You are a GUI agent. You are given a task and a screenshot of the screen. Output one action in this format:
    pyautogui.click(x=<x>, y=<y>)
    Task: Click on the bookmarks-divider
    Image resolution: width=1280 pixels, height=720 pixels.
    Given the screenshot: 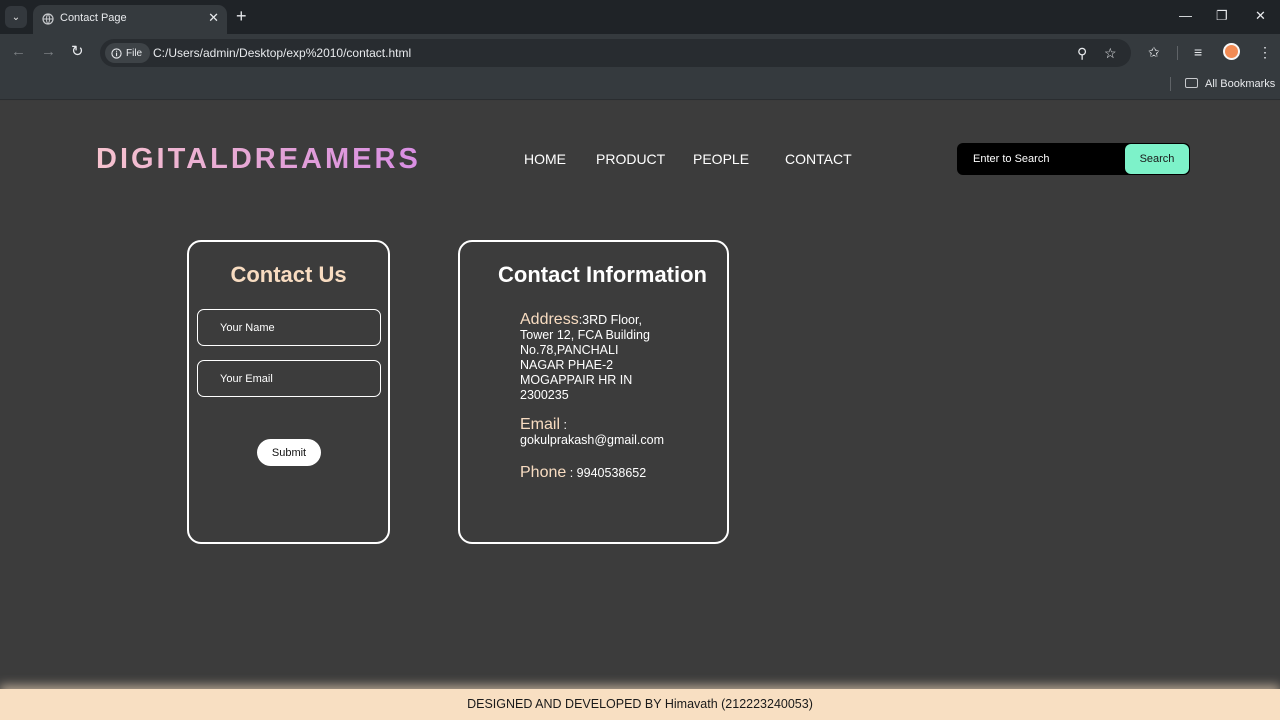 What is the action you would take?
    pyautogui.click(x=1170, y=84)
    